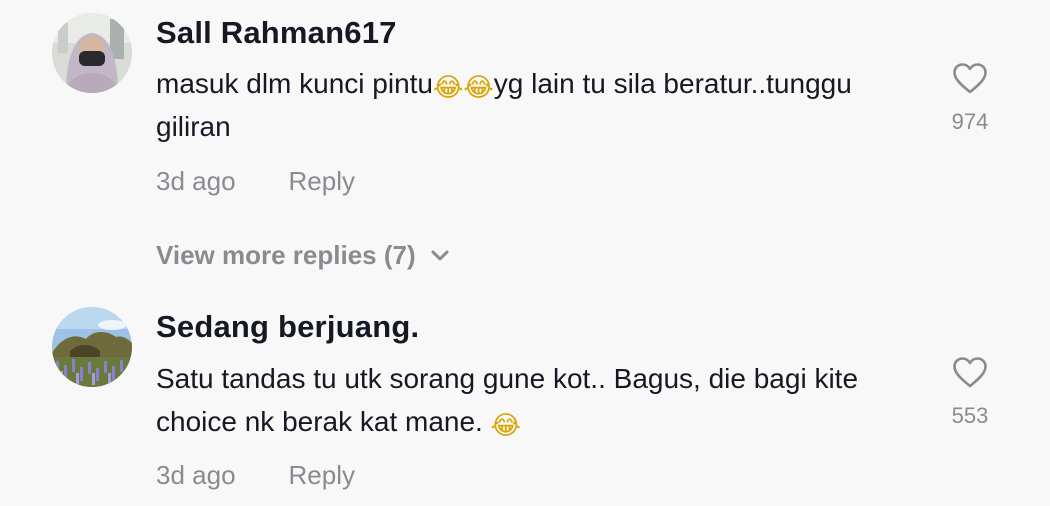  Describe the element at coordinates (970, 415) in the screenshot. I see `like-count: 553` at that location.